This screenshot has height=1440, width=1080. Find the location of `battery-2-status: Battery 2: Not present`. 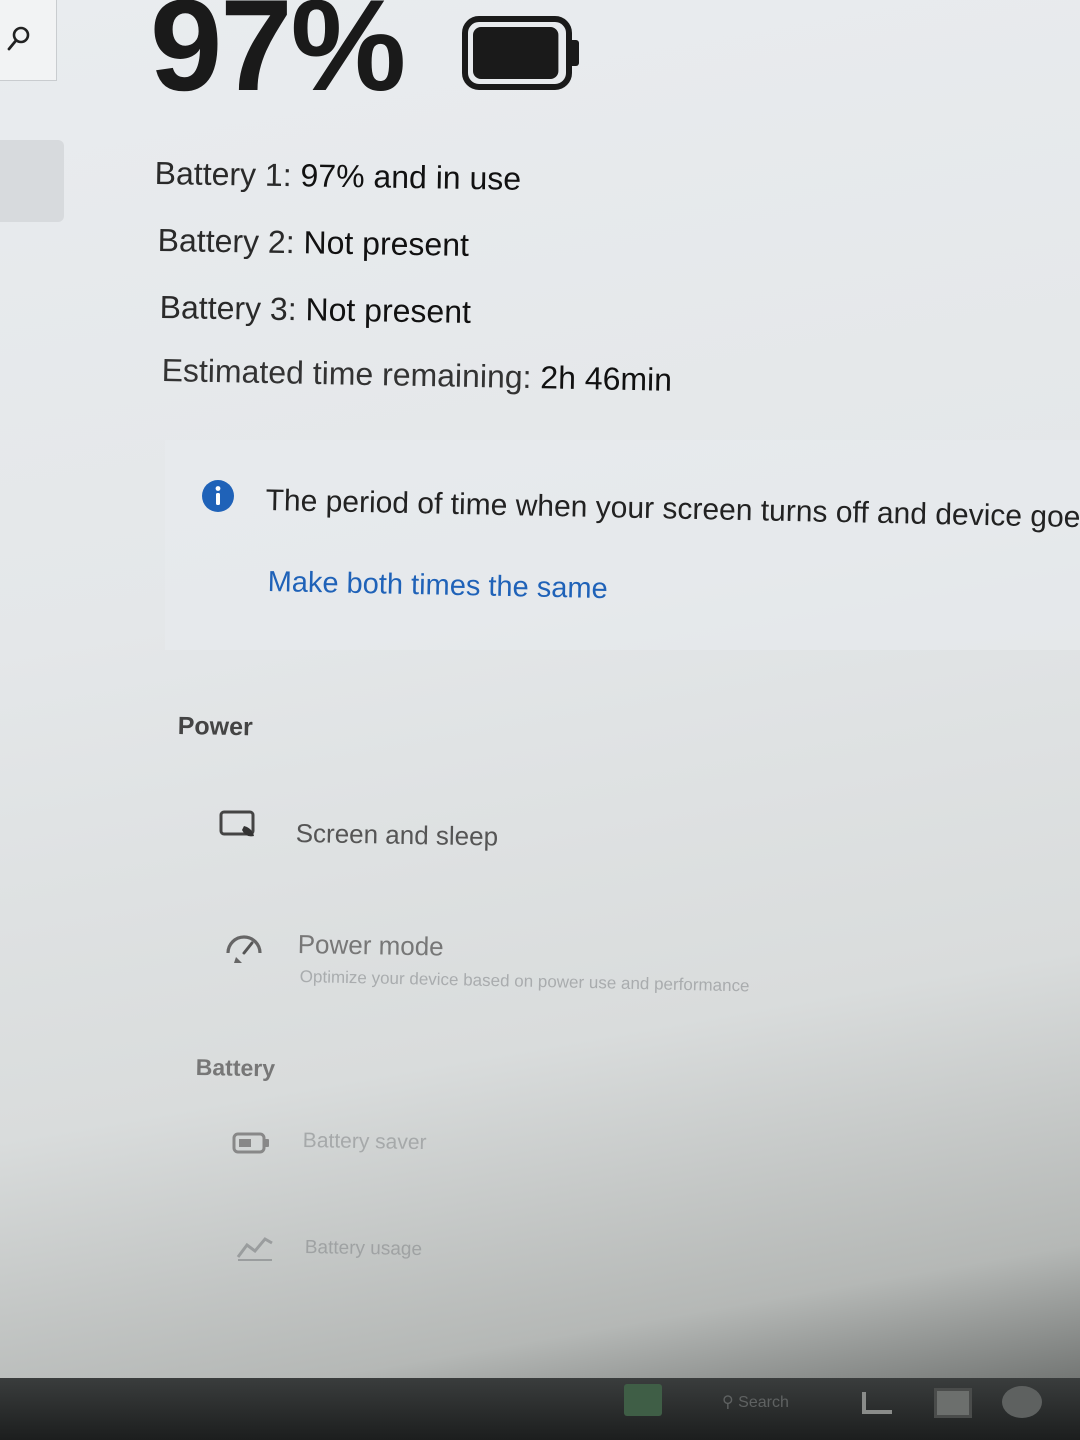

battery-2-status: Battery 2: Not present is located at coordinates (313, 243).